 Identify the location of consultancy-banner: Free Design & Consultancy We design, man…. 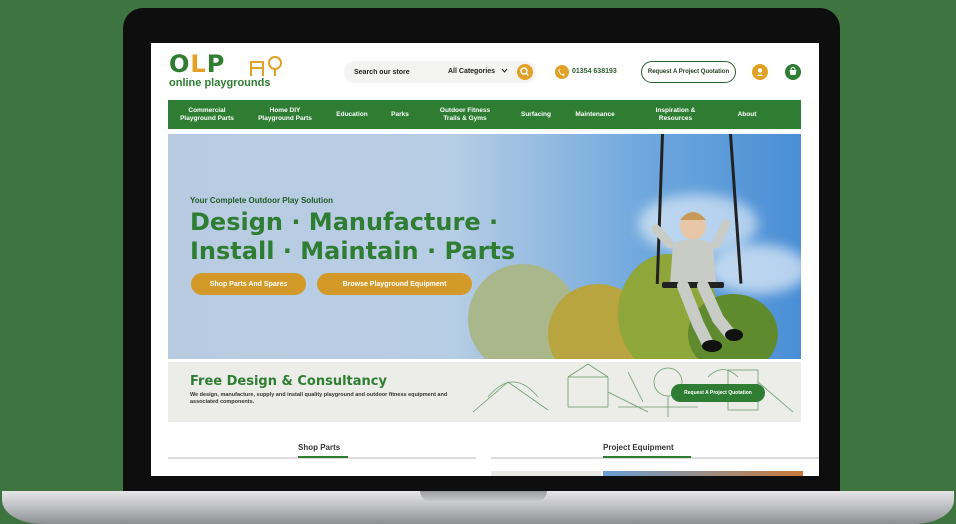
(484, 392).